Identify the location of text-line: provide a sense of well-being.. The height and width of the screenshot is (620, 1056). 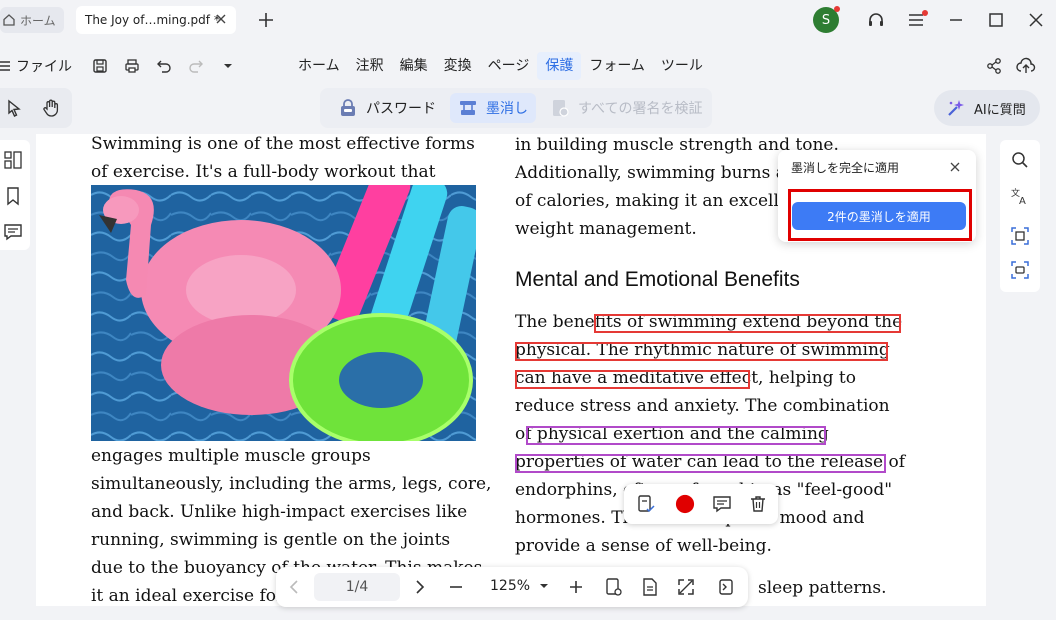
(643, 546).